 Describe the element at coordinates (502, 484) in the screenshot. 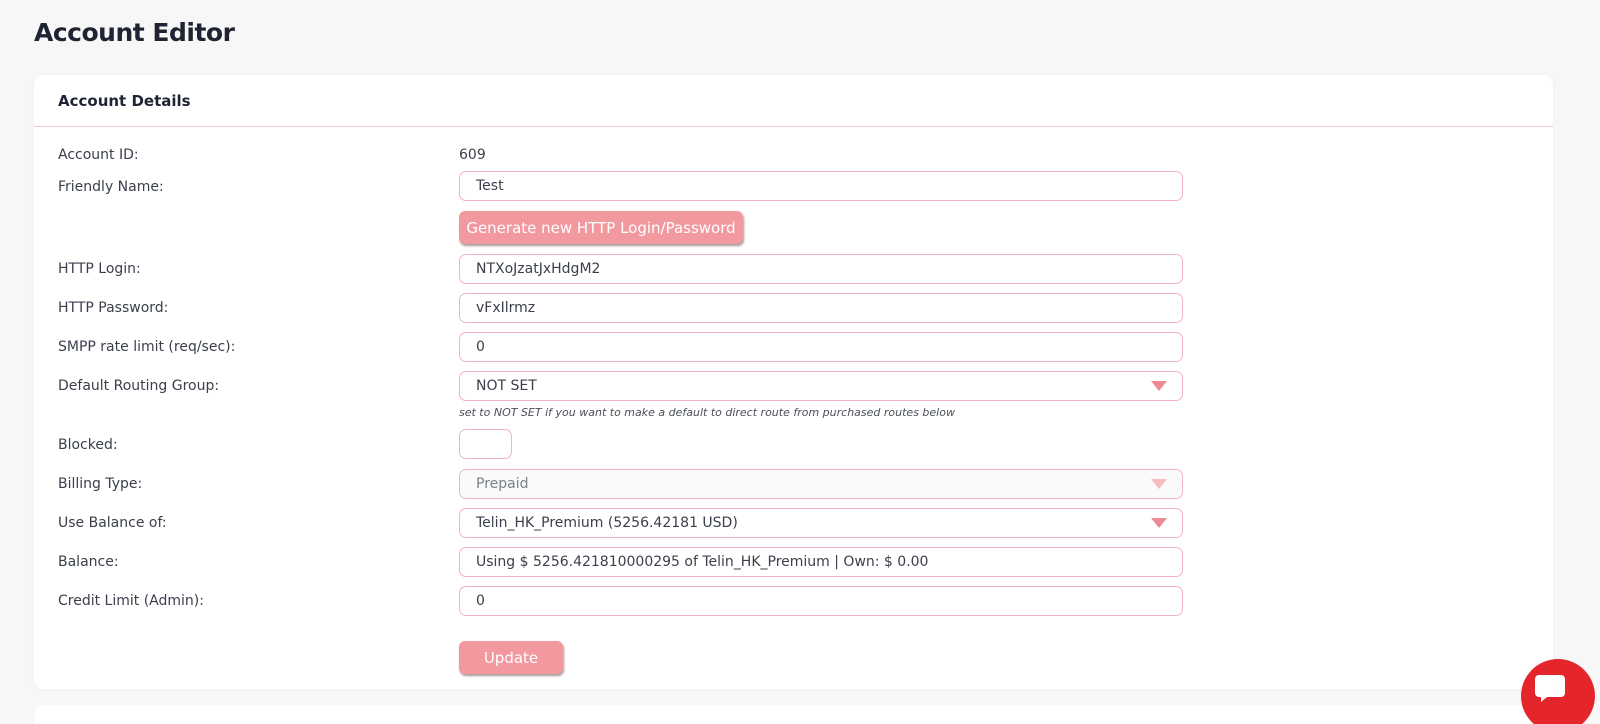

I see `billing-type-value: Prepaid` at that location.